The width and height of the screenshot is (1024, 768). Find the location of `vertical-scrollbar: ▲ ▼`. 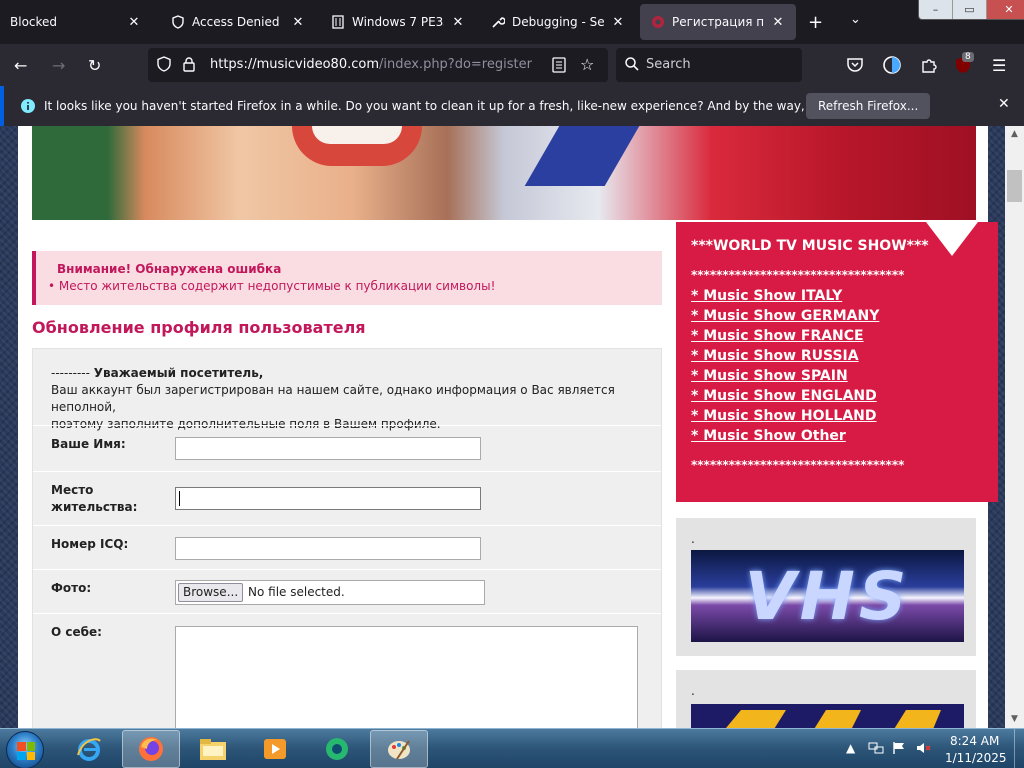

vertical-scrollbar: ▲ ▼ is located at coordinates (1014, 427).